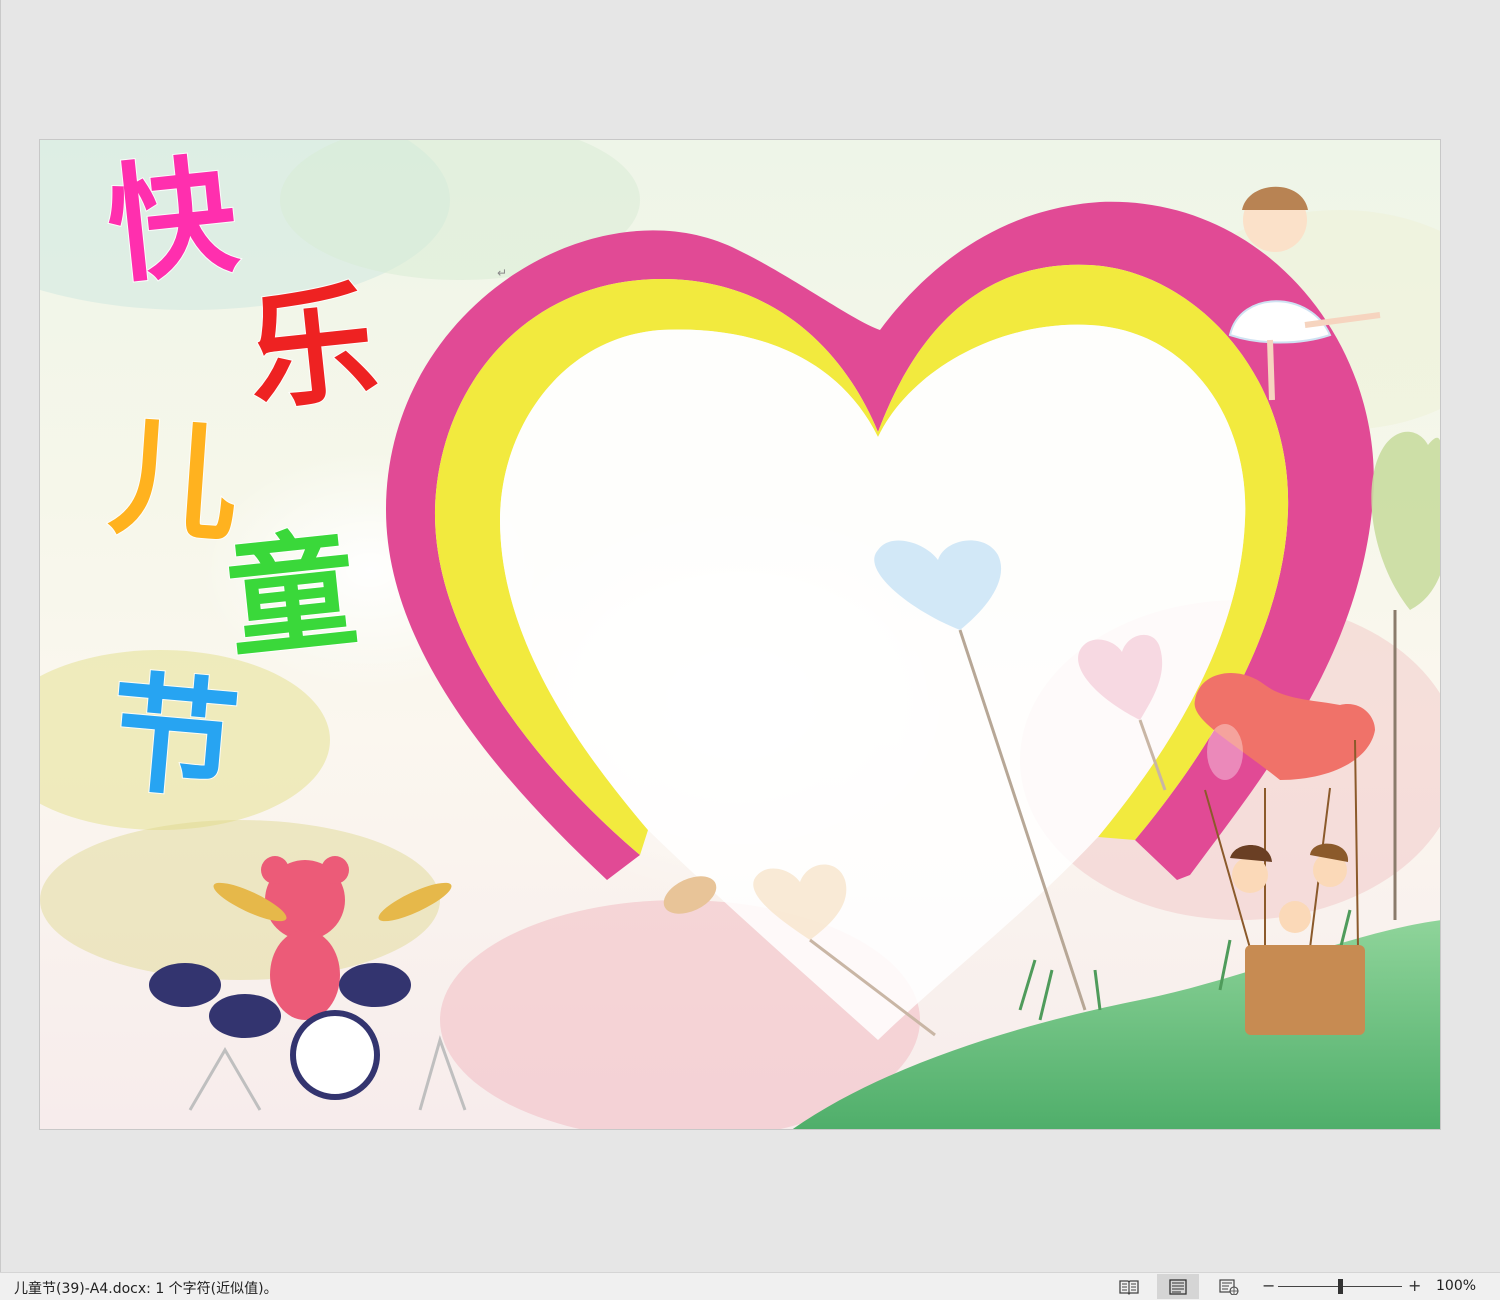 The width and height of the screenshot is (1500, 1300). Describe the element at coordinates (1340, 1286) in the screenshot. I see `zoom-slider-thumb` at that location.